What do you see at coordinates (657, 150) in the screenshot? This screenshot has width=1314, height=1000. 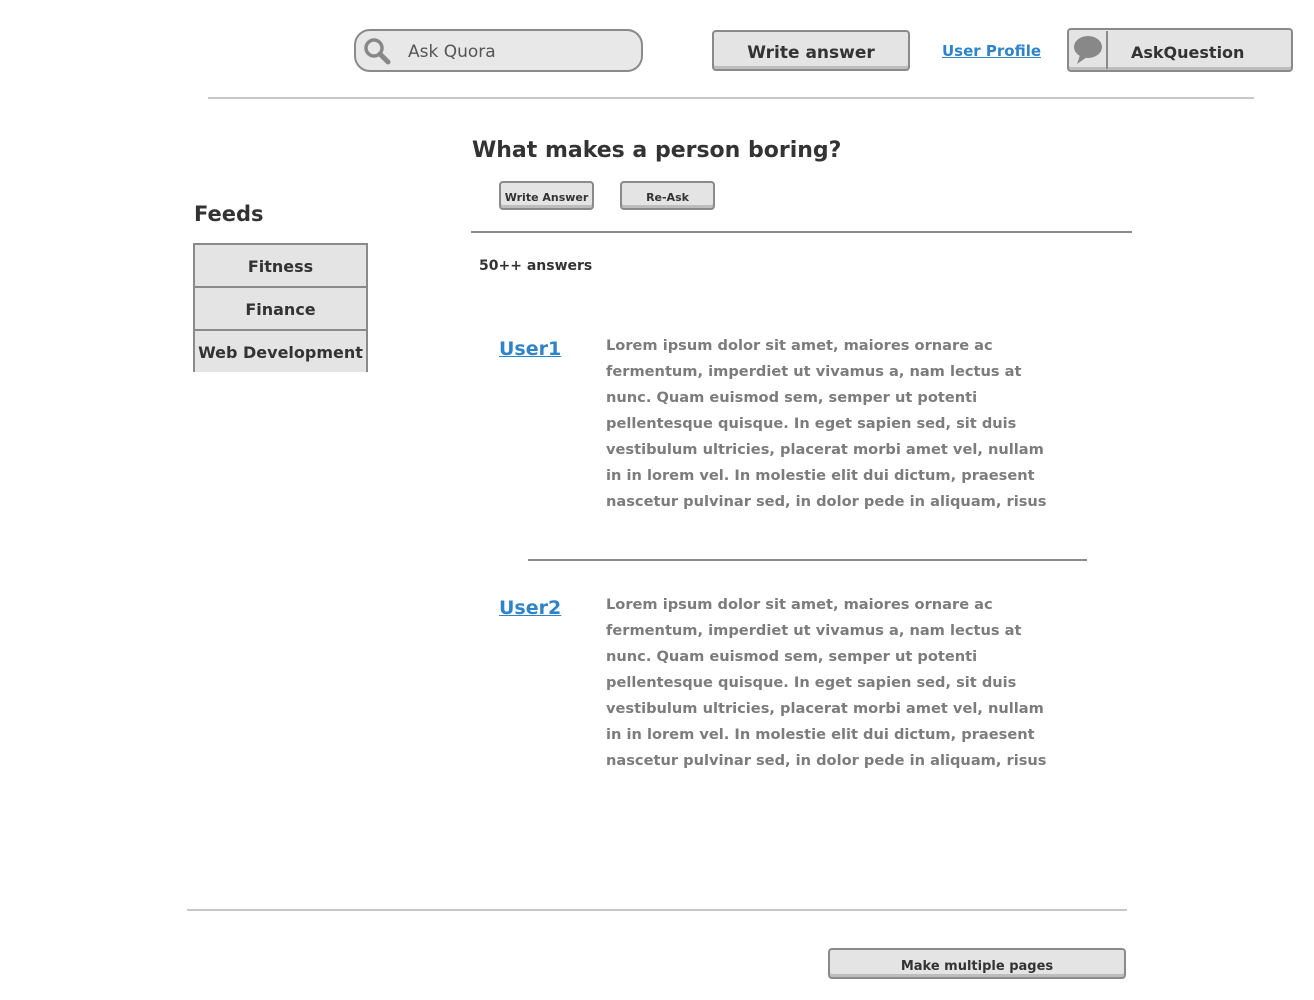 I see `question-title: What makes a person boring?` at bounding box center [657, 150].